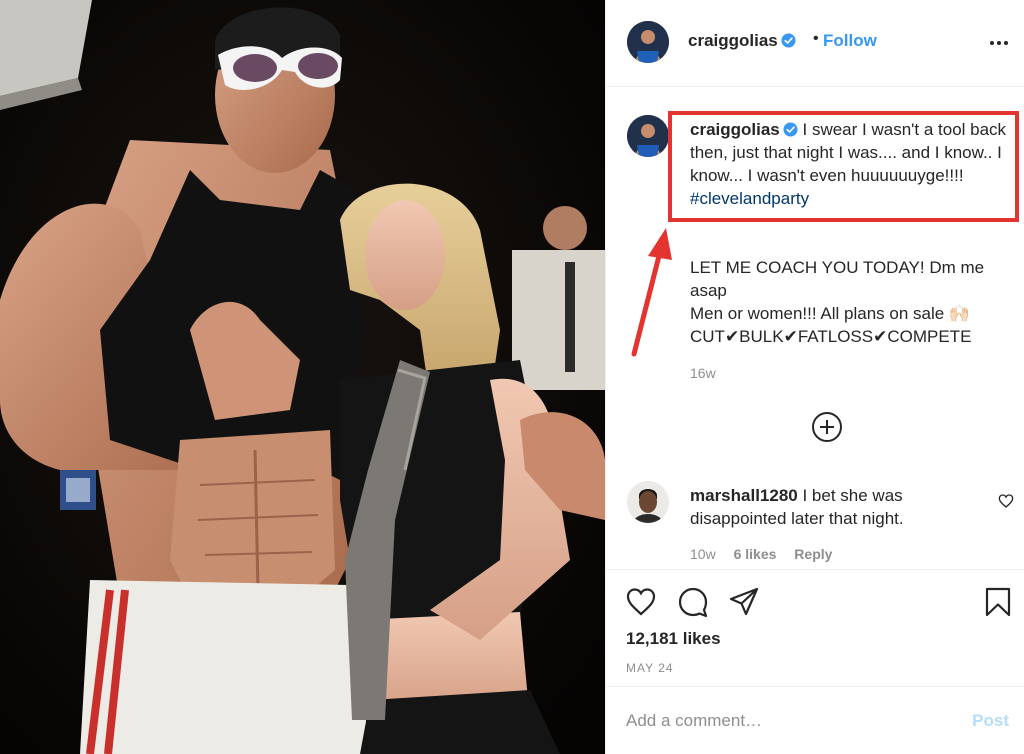 The image size is (1024, 754). I want to click on comment-meta: 10w 6 likes Reply, so click(768, 554).